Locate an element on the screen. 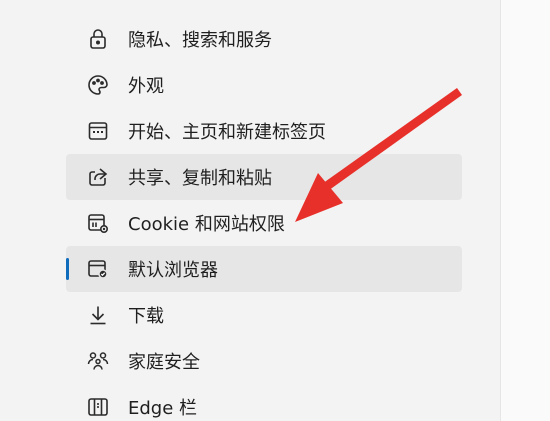 Image resolution: width=550 pixels, height=421 pixels. edge-bar-icon is located at coordinates (98, 407).